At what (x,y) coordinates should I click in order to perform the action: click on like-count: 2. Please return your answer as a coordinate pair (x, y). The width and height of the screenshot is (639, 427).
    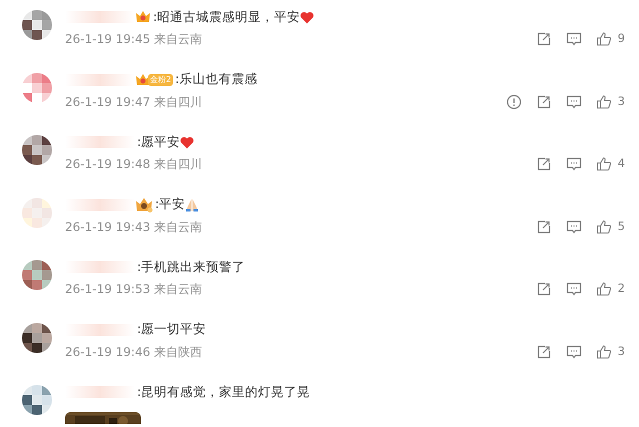
    Looking at the image, I should click on (621, 289).